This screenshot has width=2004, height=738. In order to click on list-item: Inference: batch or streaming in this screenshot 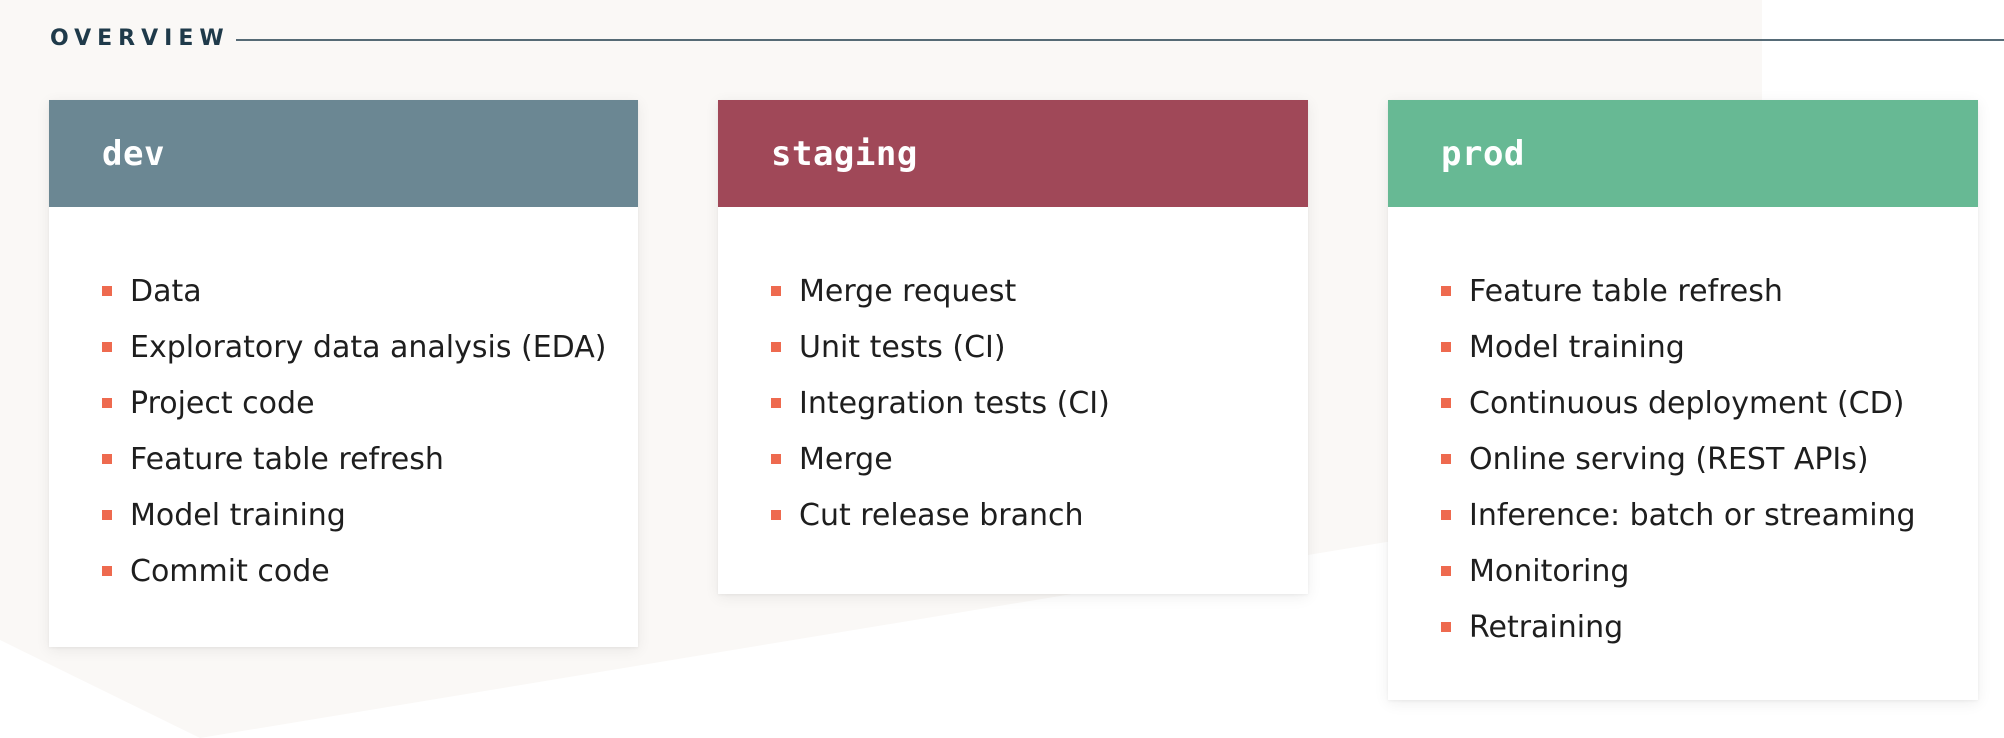, I will do `click(1709, 515)`.